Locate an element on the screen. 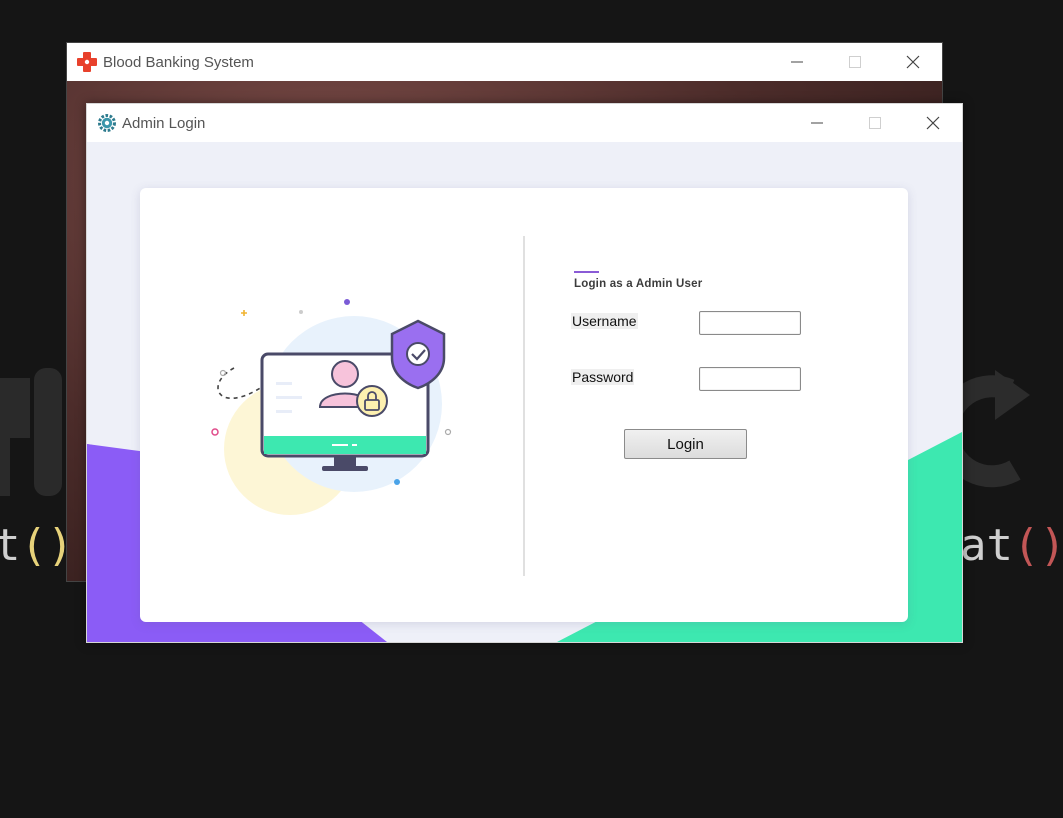  background-code-left: t() is located at coordinates (37, 545).